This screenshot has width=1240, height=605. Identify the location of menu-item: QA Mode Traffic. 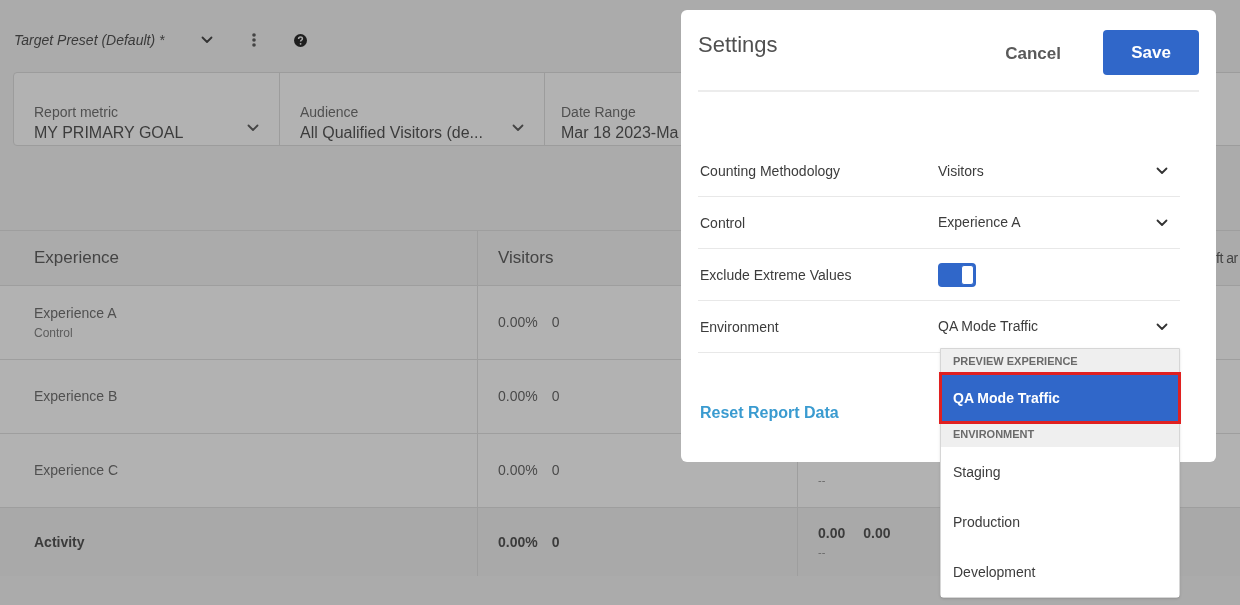
(1060, 398).